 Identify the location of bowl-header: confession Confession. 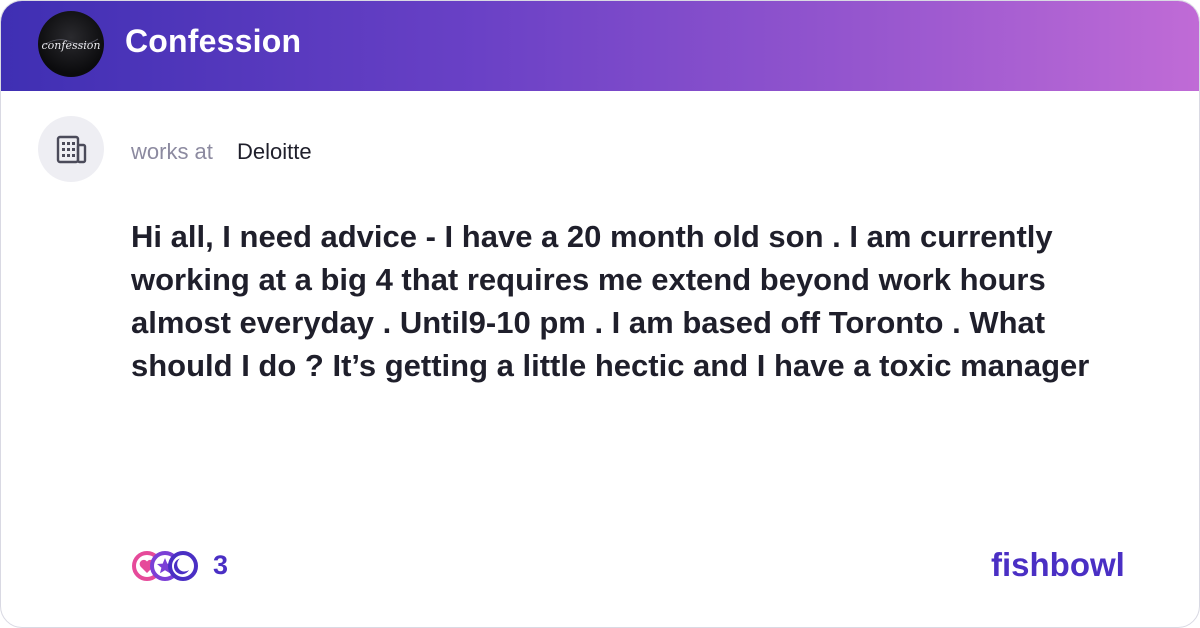
(600, 46).